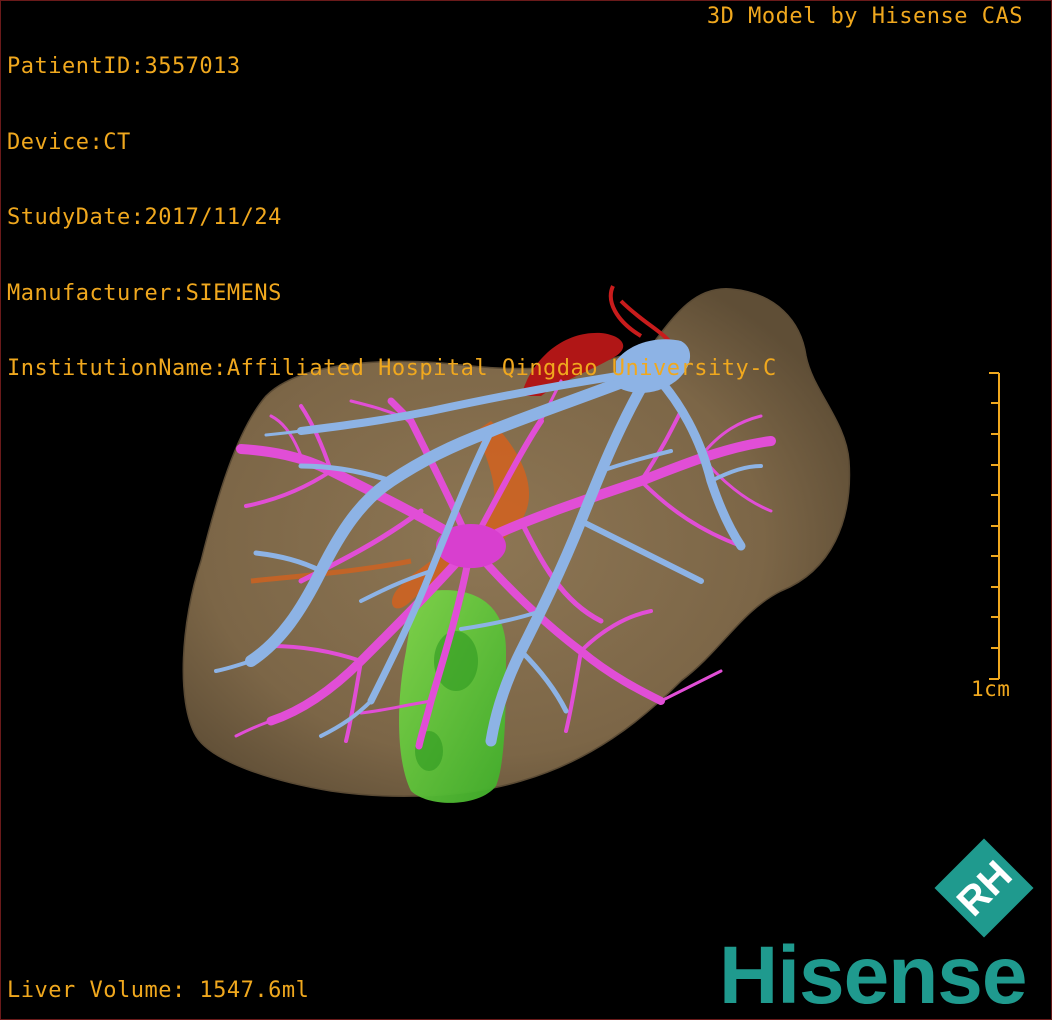 The width and height of the screenshot is (1052, 1020). I want to click on study-date: StudyDate:2017/11/24, so click(144, 217).